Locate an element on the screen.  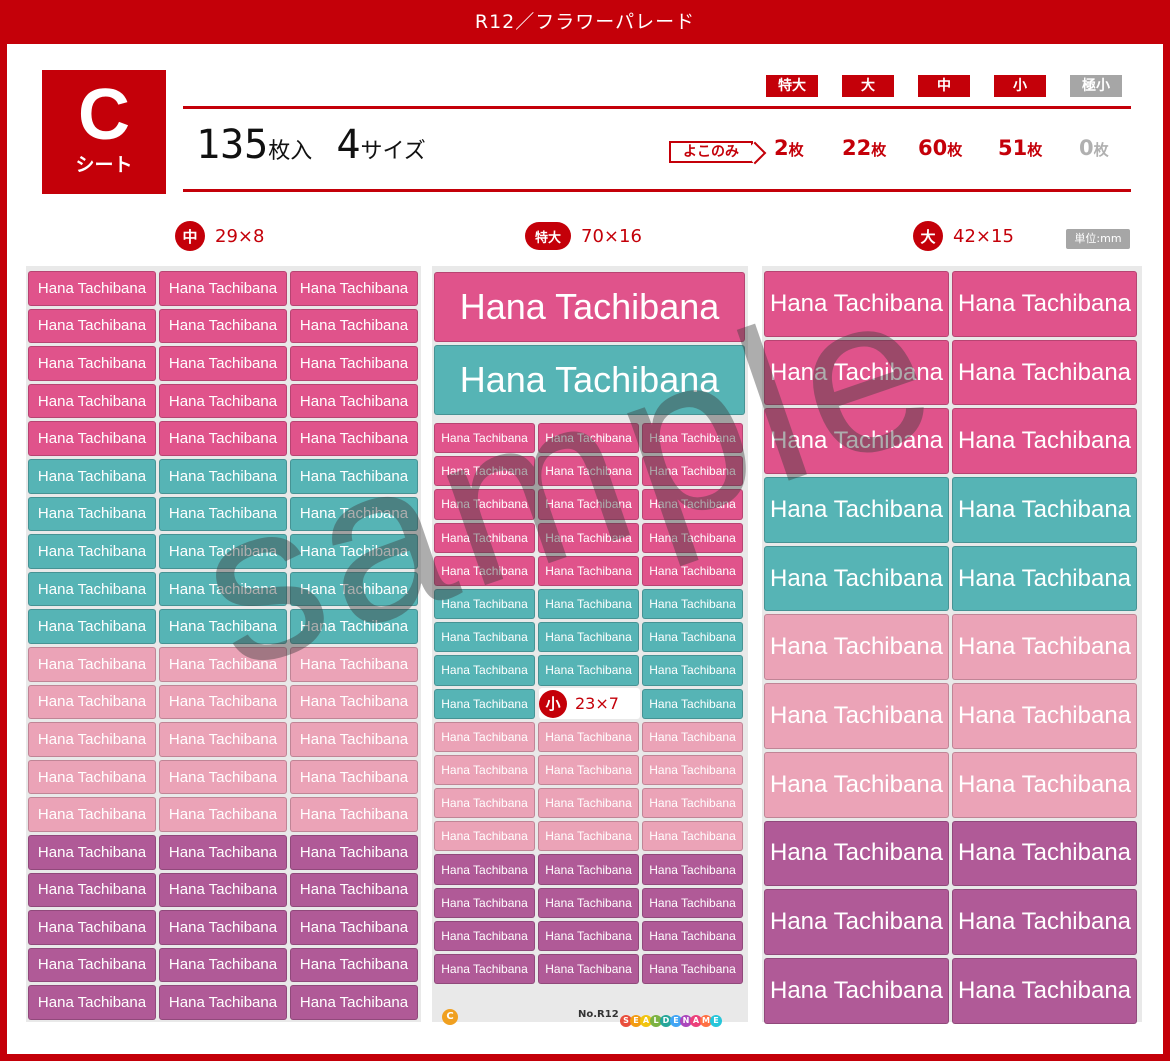
dims-sho: 23×7 is located at coordinates (597, 703).